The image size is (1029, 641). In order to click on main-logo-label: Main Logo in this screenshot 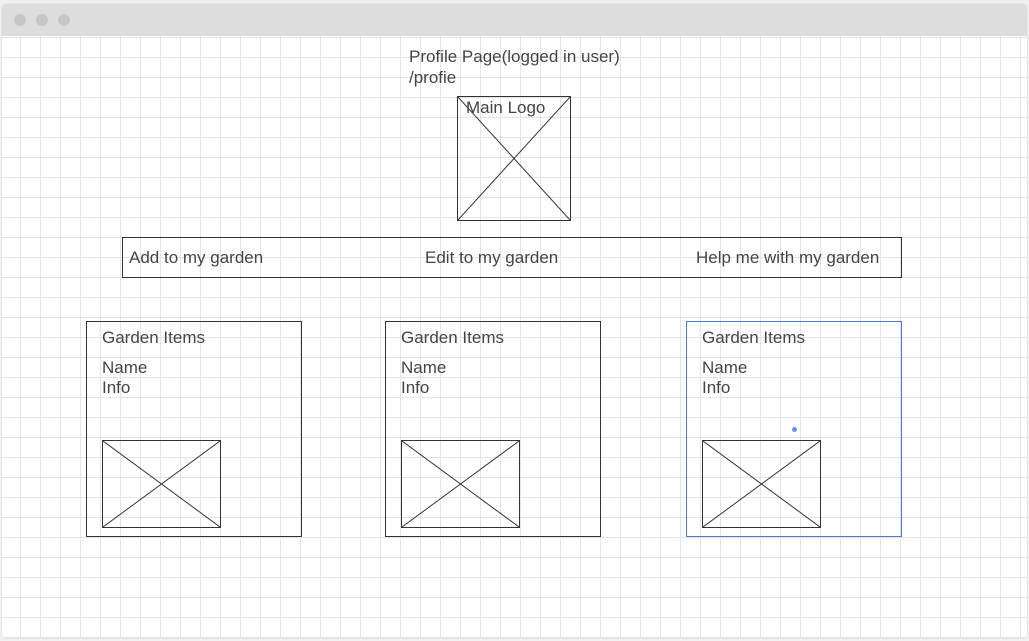, I will do `click(506, 107)`.